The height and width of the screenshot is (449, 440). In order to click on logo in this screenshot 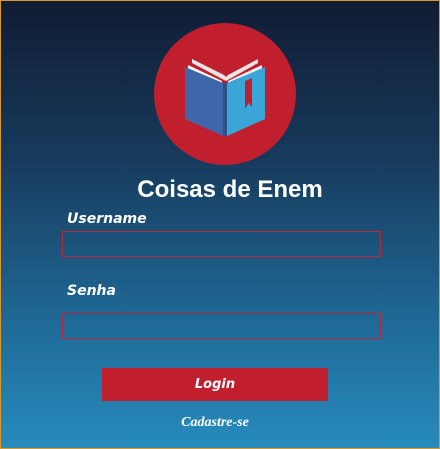, I will do `click(225, 94)`.